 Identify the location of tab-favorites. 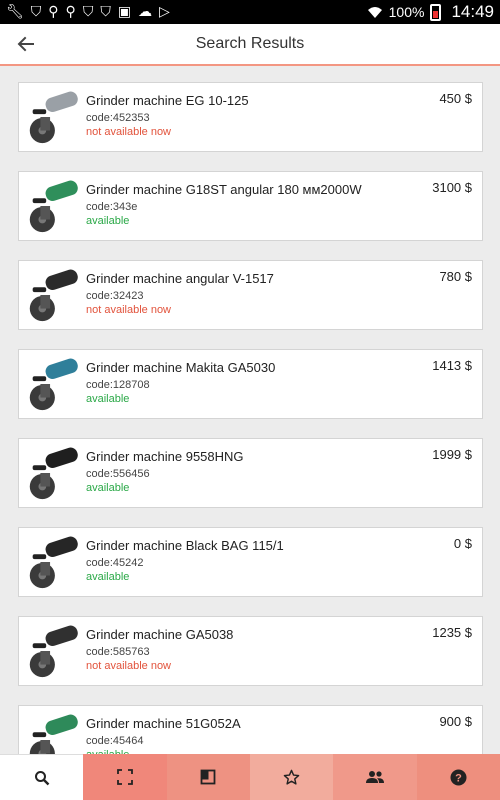
(291, 777).